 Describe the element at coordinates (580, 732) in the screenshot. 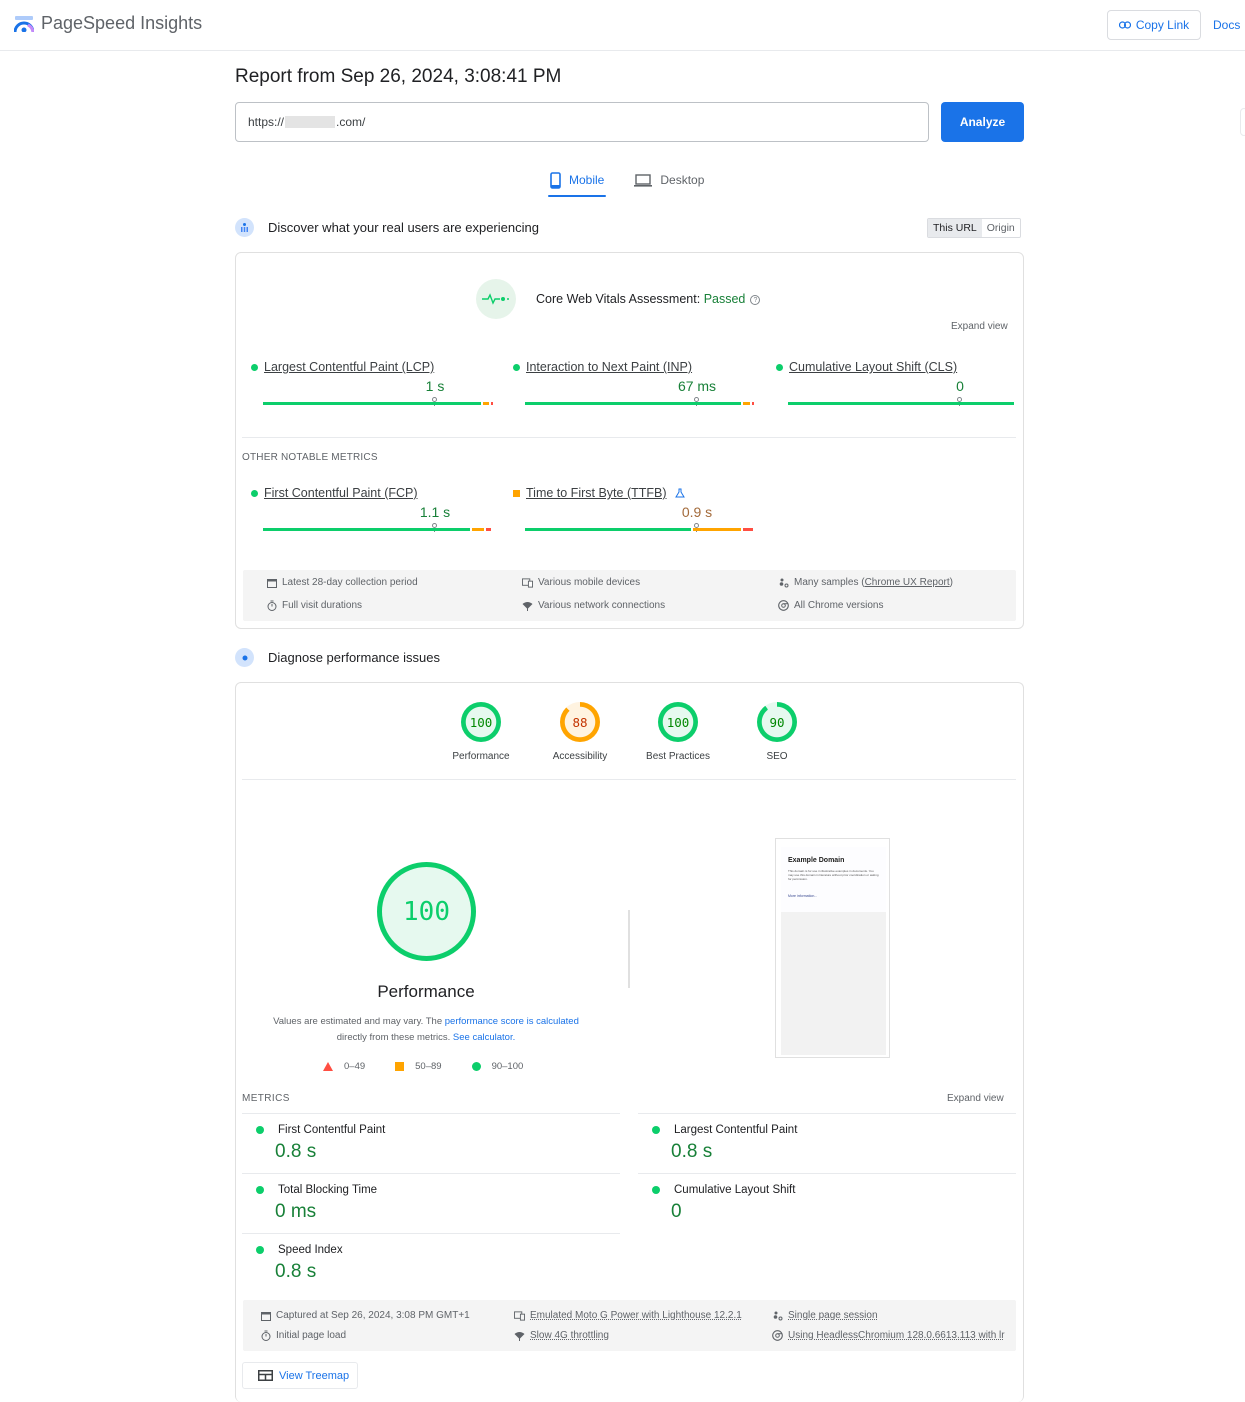

I see `score-gauge-accessibility: 88 Accessibility` at that location.